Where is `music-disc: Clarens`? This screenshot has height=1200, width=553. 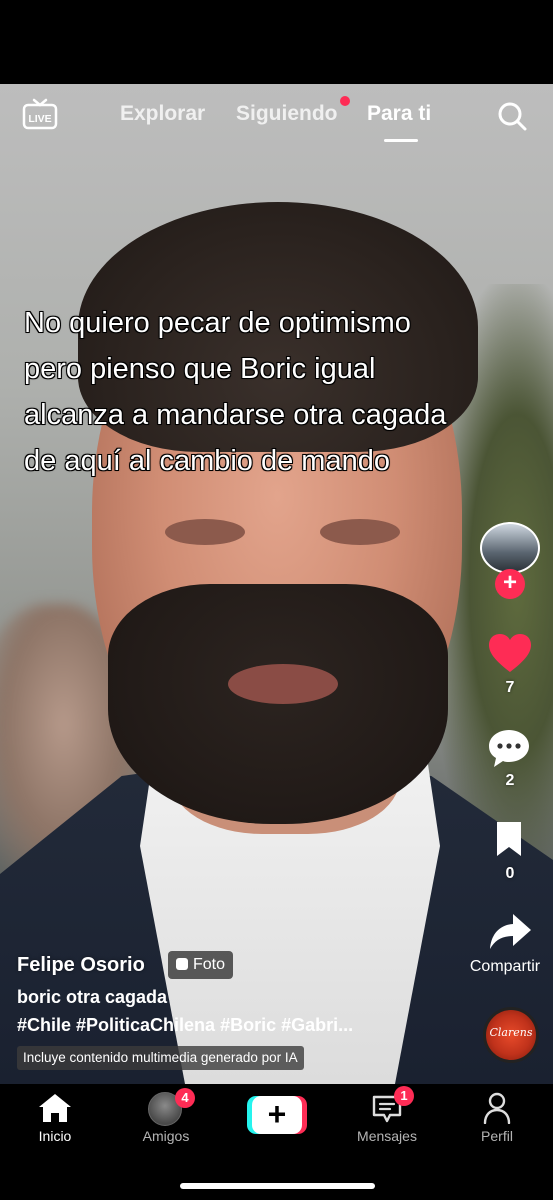
music-disc: Clarens is located at coordinates (511, 1035).